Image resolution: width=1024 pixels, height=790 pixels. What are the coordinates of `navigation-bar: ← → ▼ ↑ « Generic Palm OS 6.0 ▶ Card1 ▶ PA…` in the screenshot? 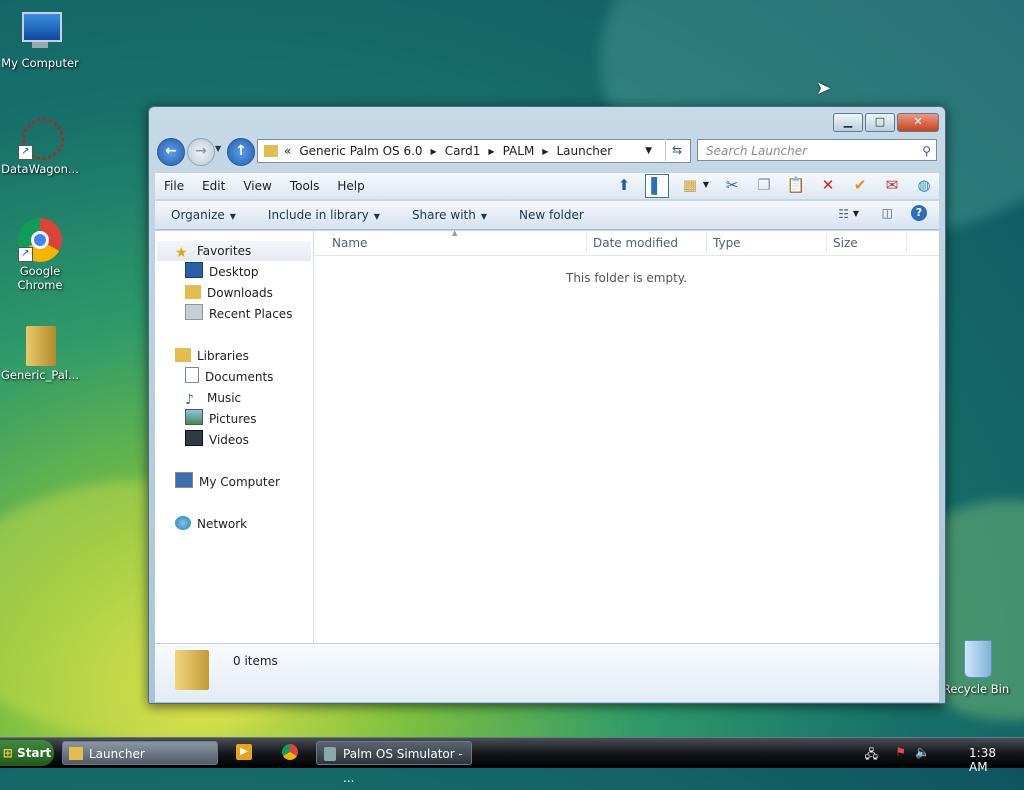 It's located at (548, 151).